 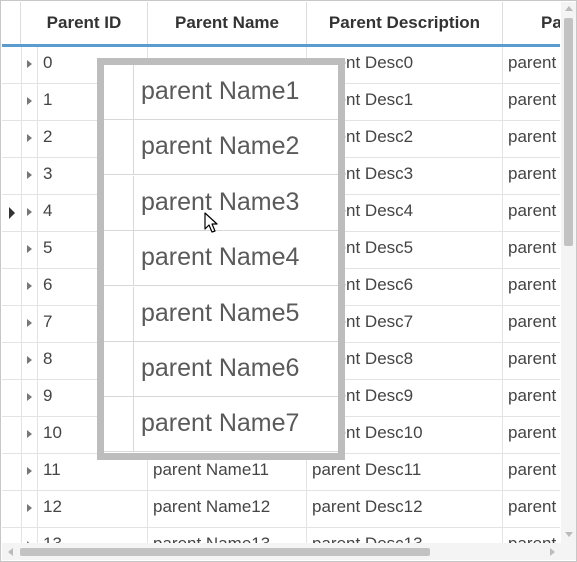 I want to click on drag-preview-label: parent Name3, so click(x=220, y=201).